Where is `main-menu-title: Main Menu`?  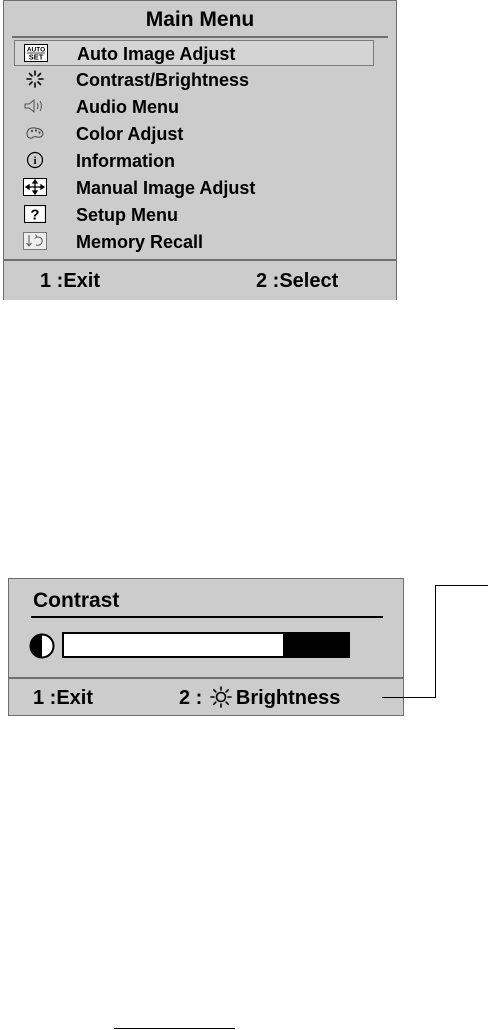 main-menu-title: Main Menu is located at coordinates (200, 19).